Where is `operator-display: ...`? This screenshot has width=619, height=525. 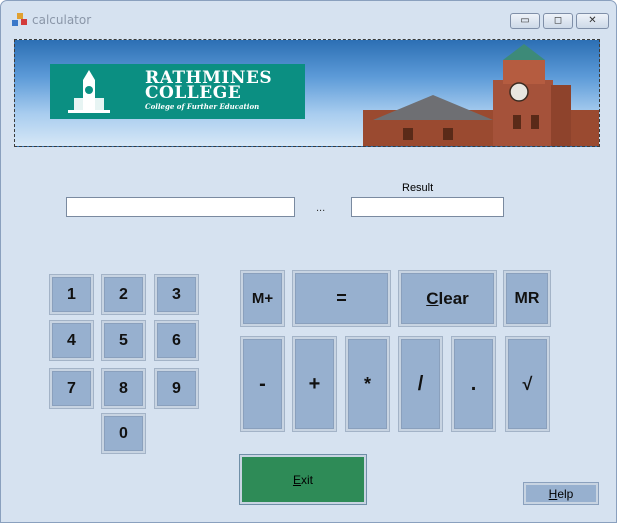 operator-display: ... is located at coordinates (321, 208).